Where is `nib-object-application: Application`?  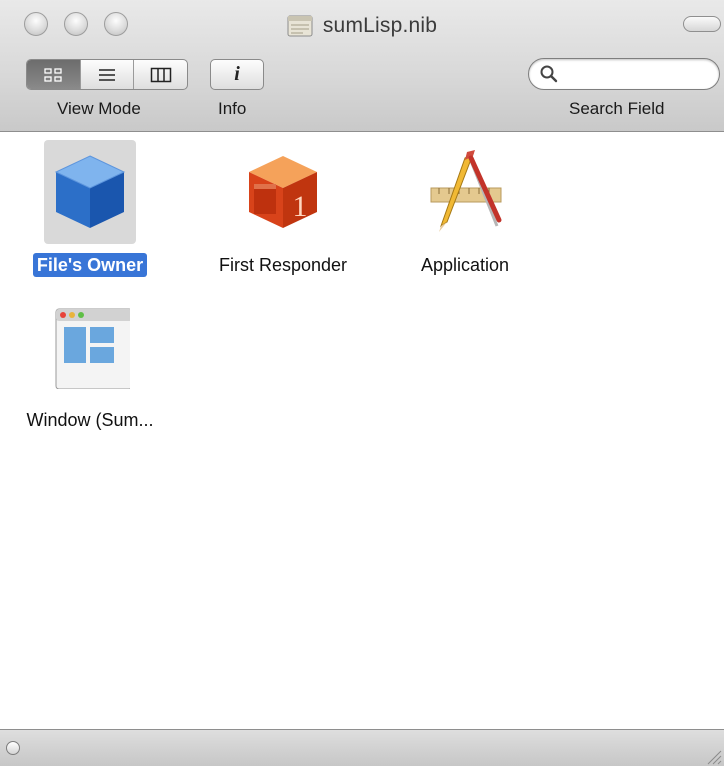 nib-object-application: Application is located at coordinates (465, 212).